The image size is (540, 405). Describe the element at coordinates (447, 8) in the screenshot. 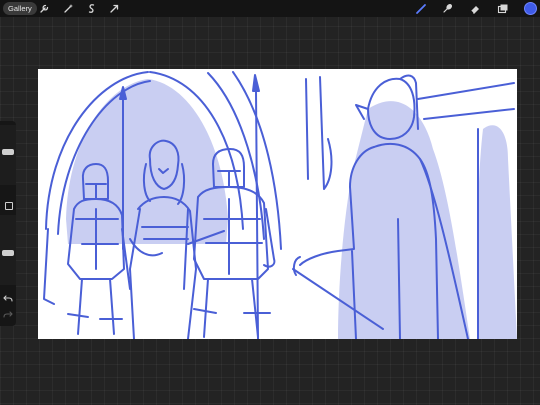

I see `smudge-icon` at that location.